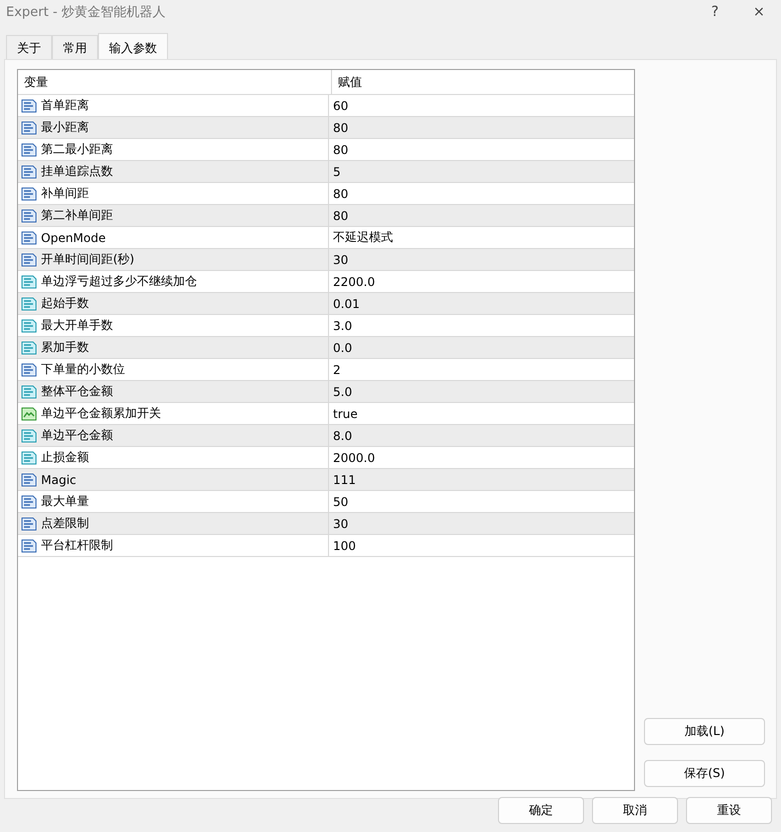 The height and width of the screenshot is (832, 781). What do you see at coordinates (77, 435) in the screenshot?
I see `variable-name: 单边平仓金额` at bounding box center [77, 435].